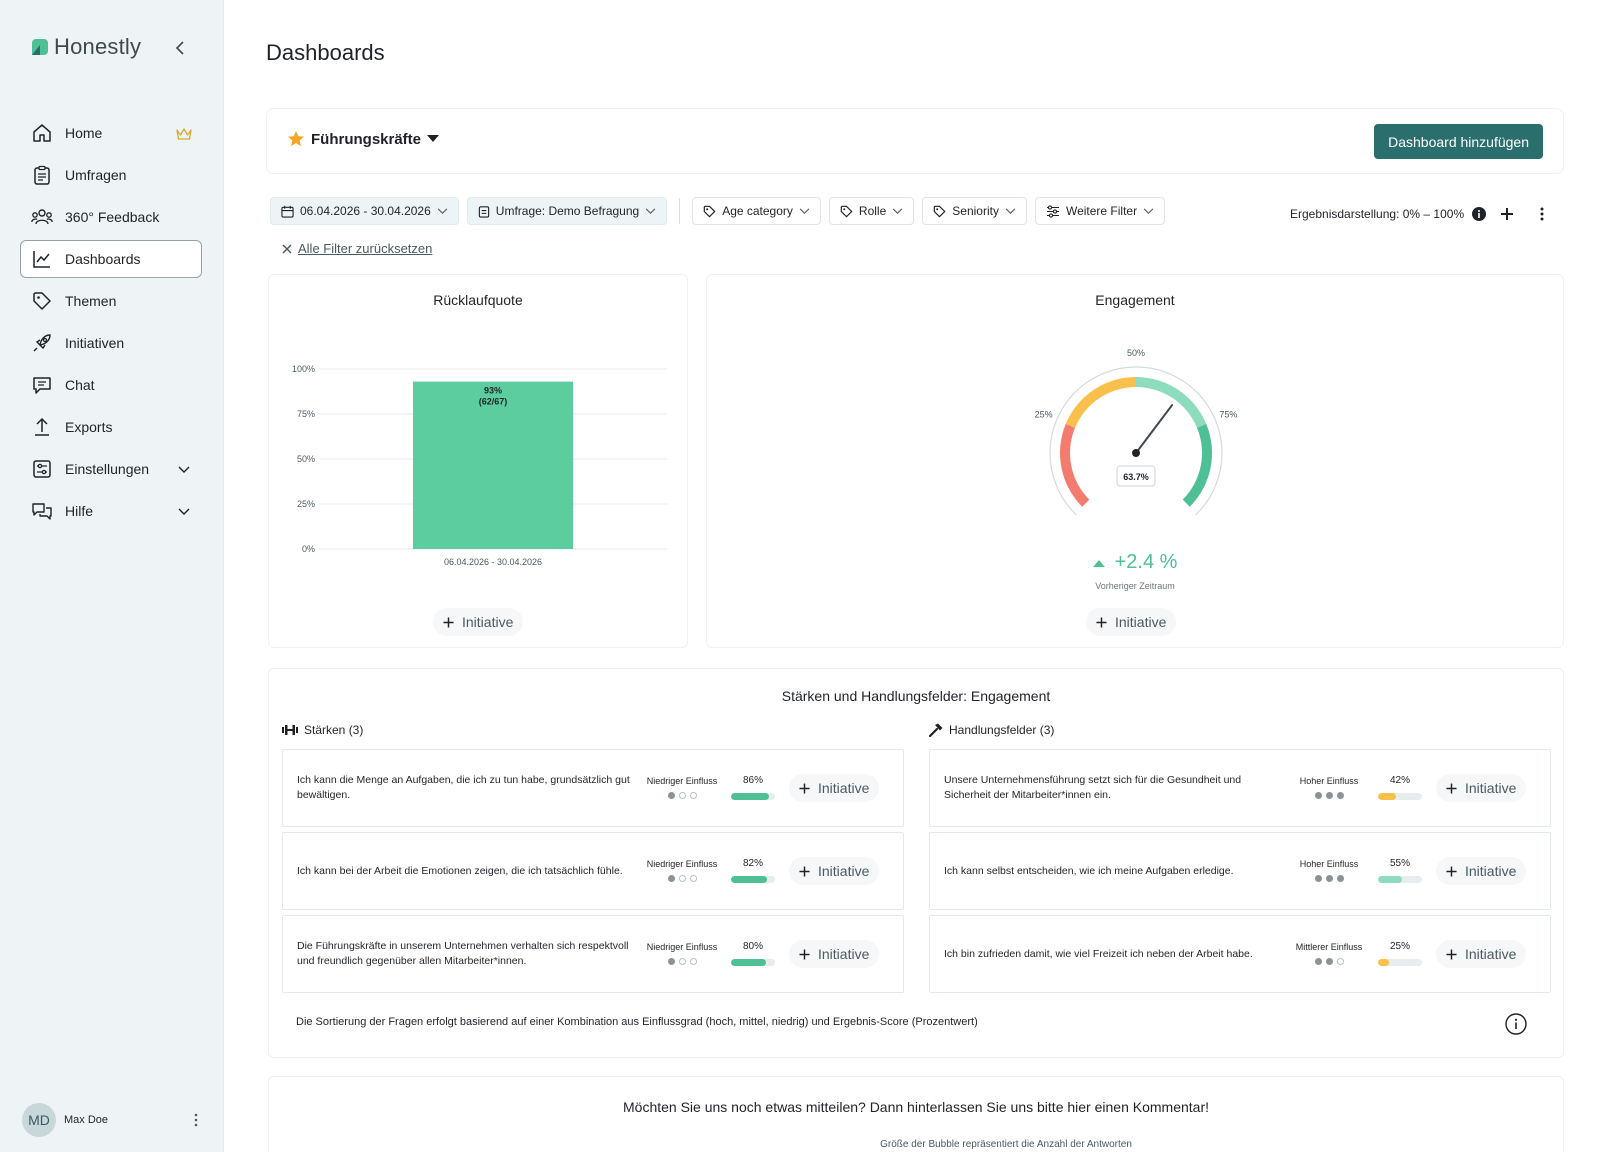 This screenshot has width=1600, height=1152. What do you see at coordinates (306, 414) in the screenshot?
I see `y-tick-label: 75%` at bounding box center [306, 414].